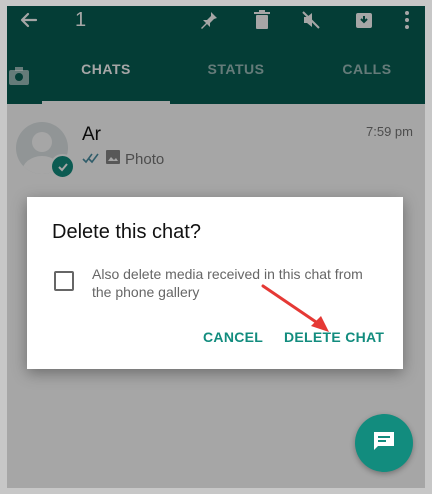 This screenshot has height=494, width=432. I want to click on annotation-arrow-icon, so click(295, 308).